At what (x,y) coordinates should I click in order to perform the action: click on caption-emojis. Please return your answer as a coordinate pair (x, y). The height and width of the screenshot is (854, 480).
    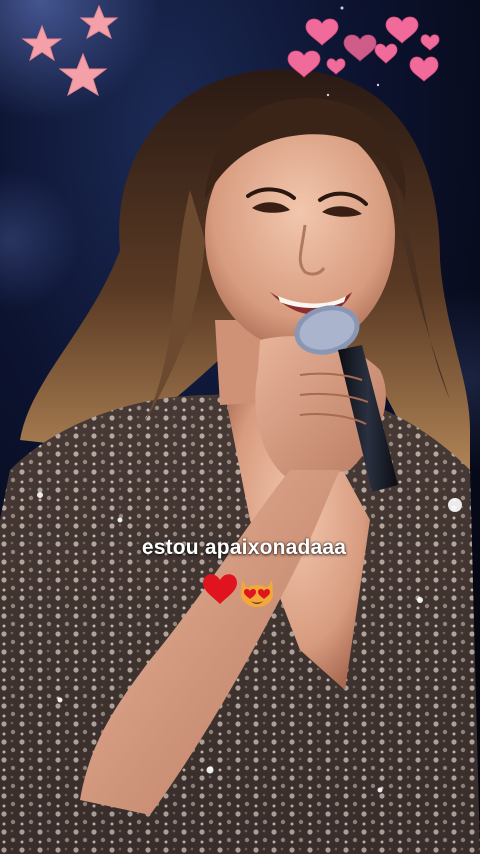
    Looking at the image, I should click on (238, 590).